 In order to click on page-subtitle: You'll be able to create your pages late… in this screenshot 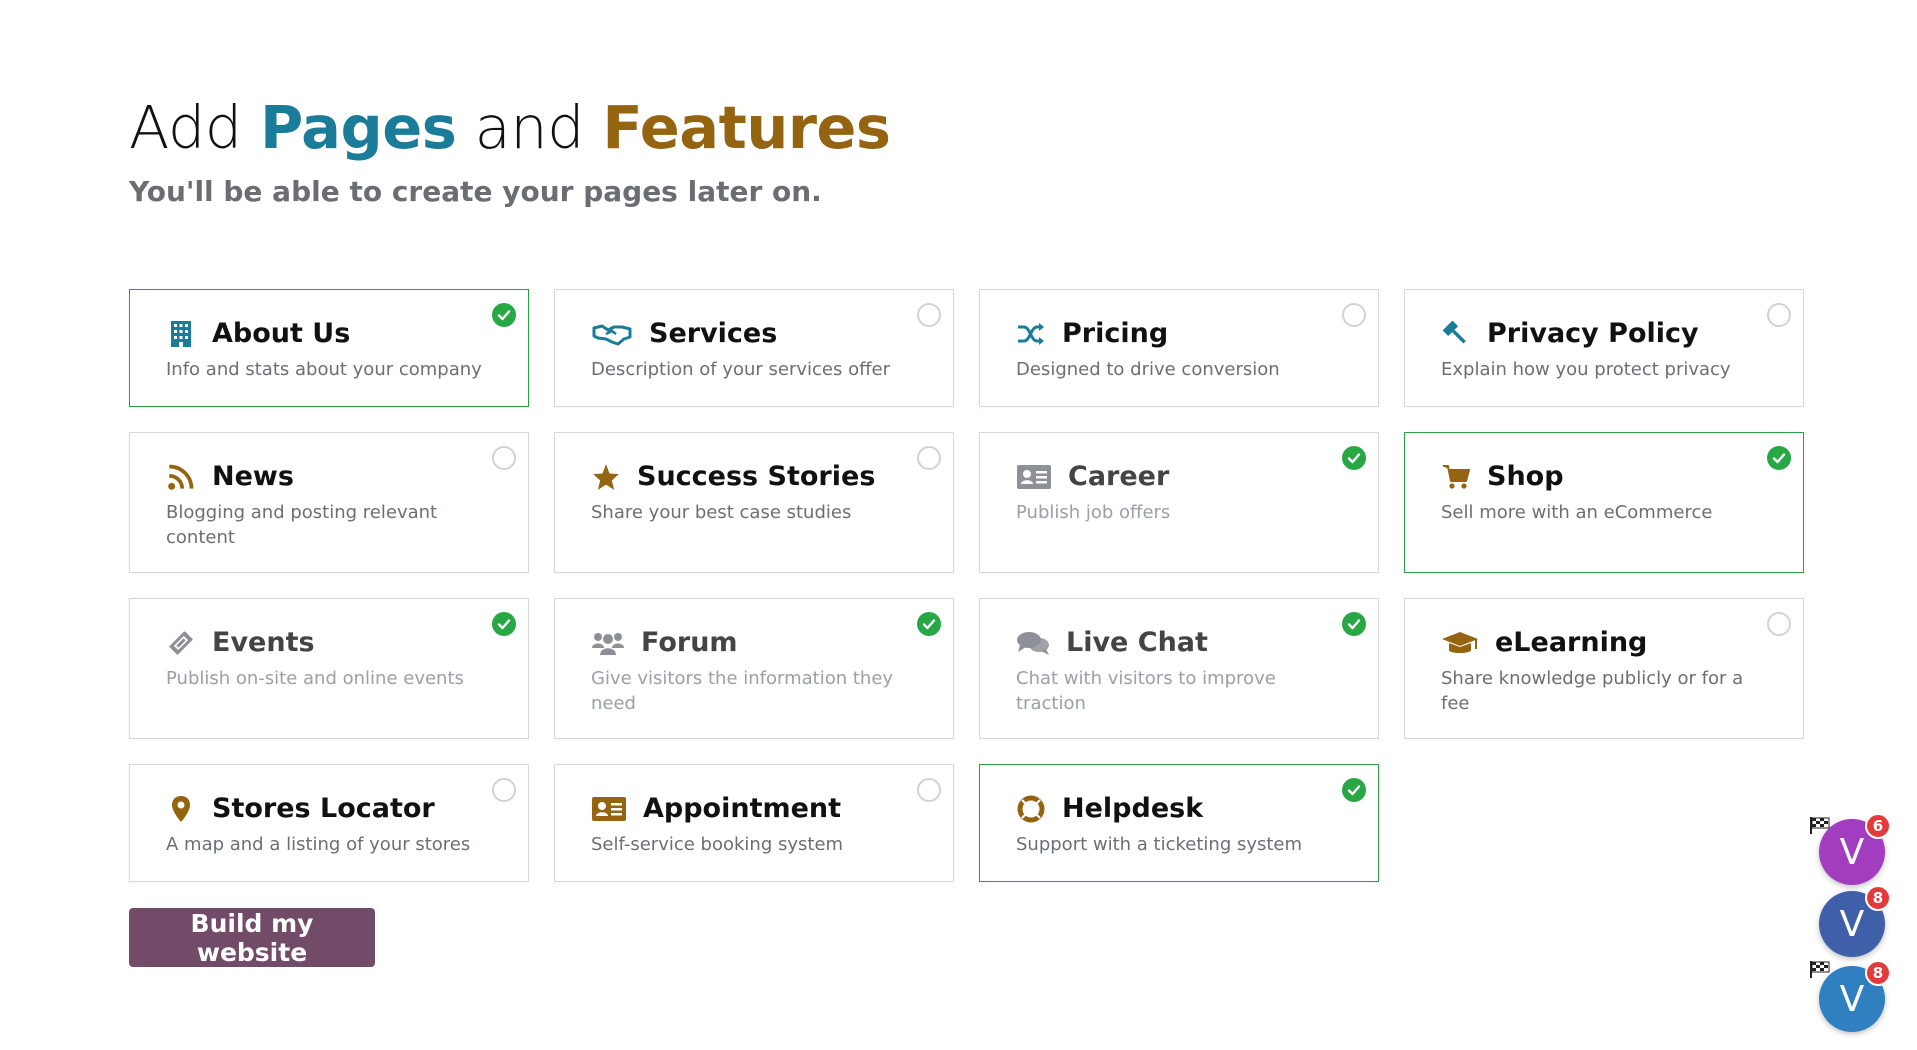, I will do `click(475, 191)`.